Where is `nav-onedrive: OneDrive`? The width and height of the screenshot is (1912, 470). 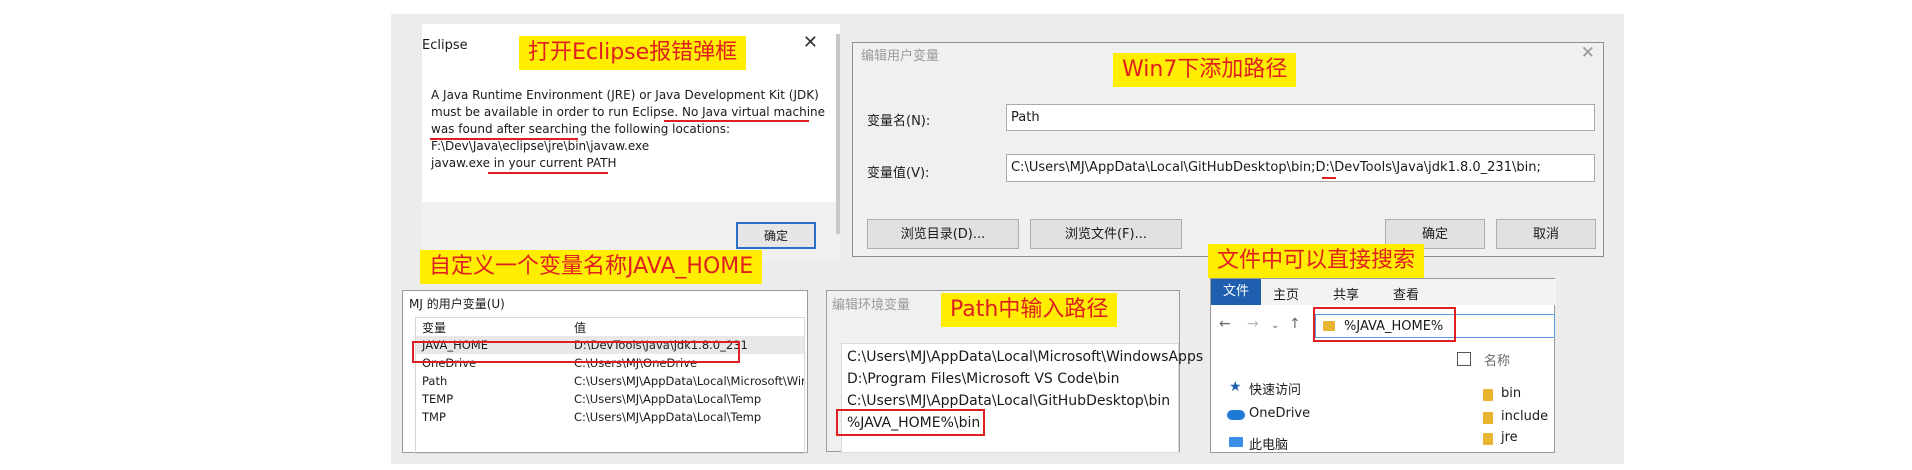 nav-onedrive: OneDrive is located at coordinates (1279, 413).